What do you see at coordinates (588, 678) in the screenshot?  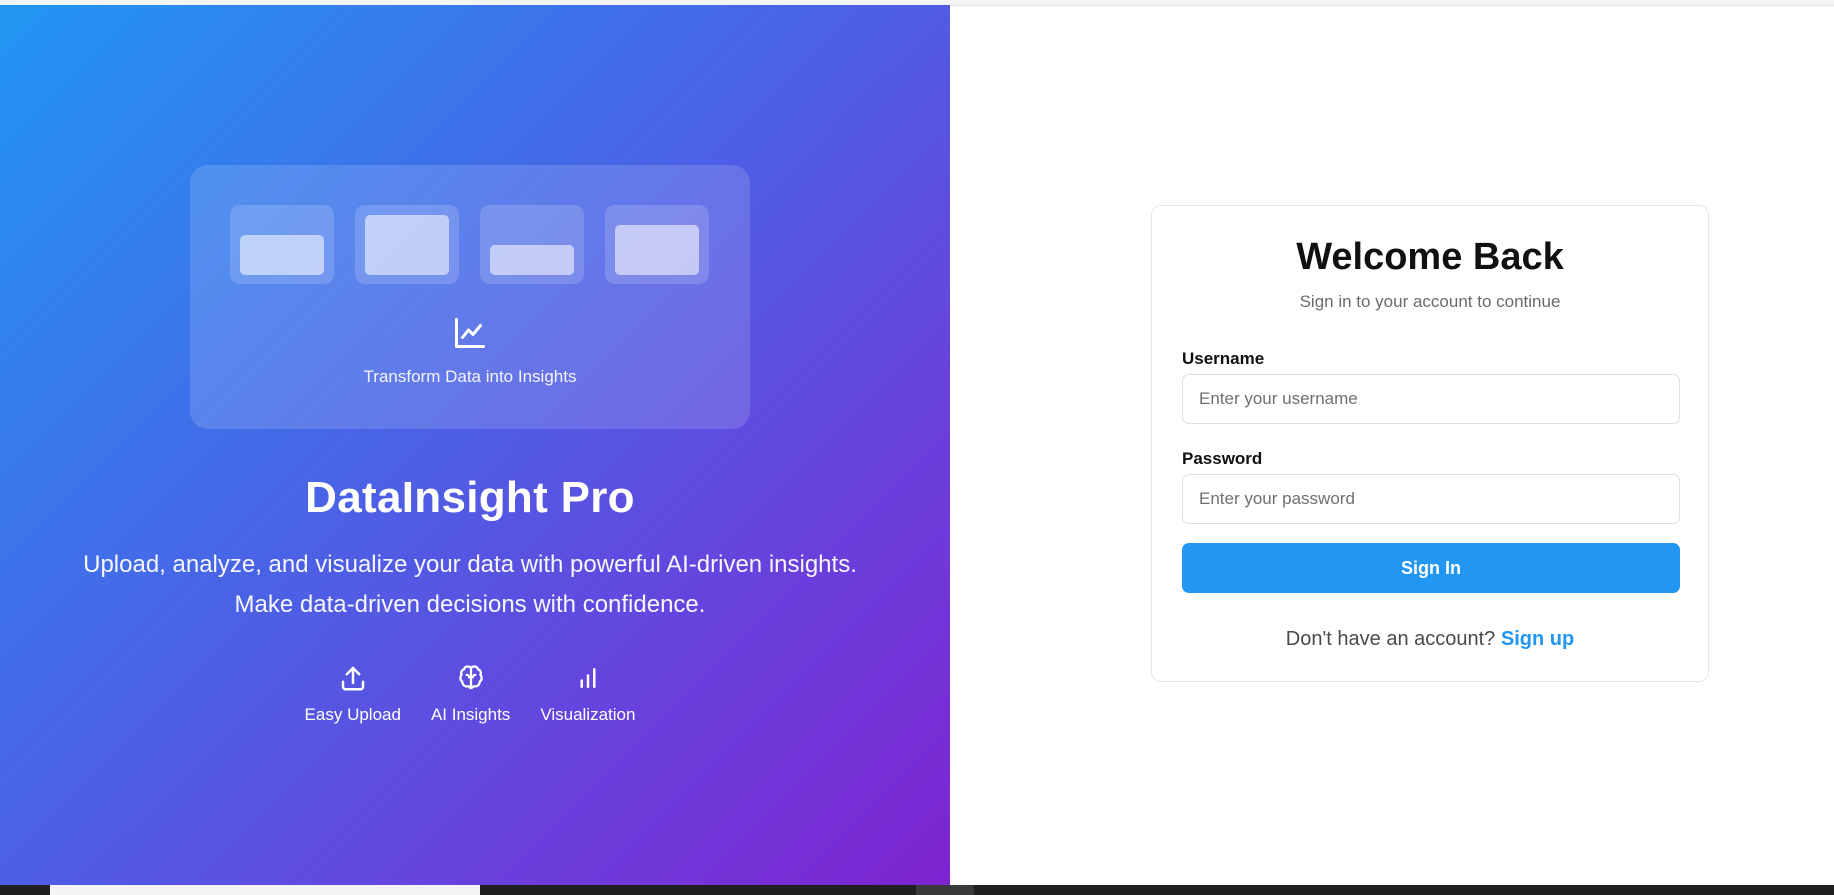 I see `bar-chart-icon` at bounding box center [588, 678].